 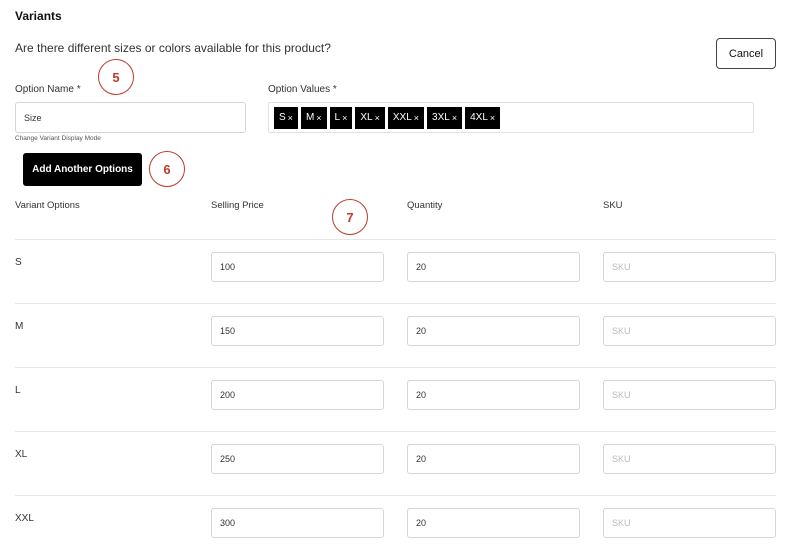 I want to click on annotation-marker: 5, so click(x=116, y=77).